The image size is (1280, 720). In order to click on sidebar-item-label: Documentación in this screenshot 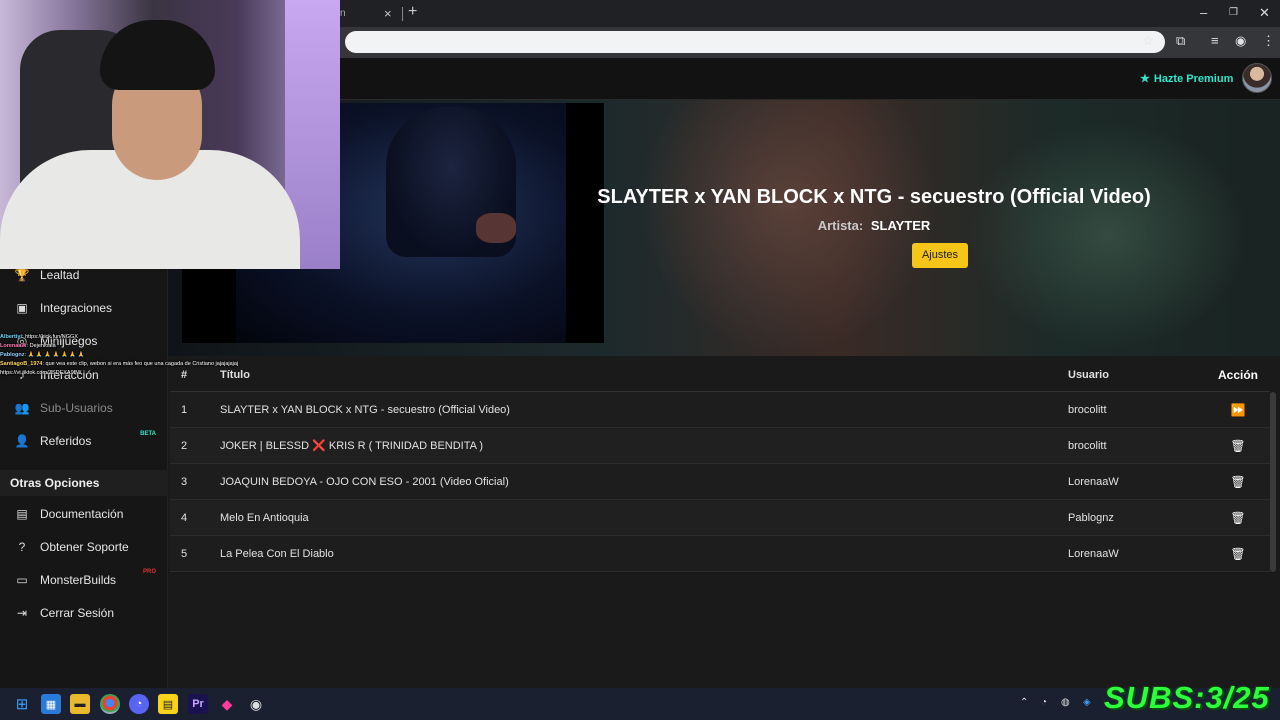, I will do `click(82, 514)`.